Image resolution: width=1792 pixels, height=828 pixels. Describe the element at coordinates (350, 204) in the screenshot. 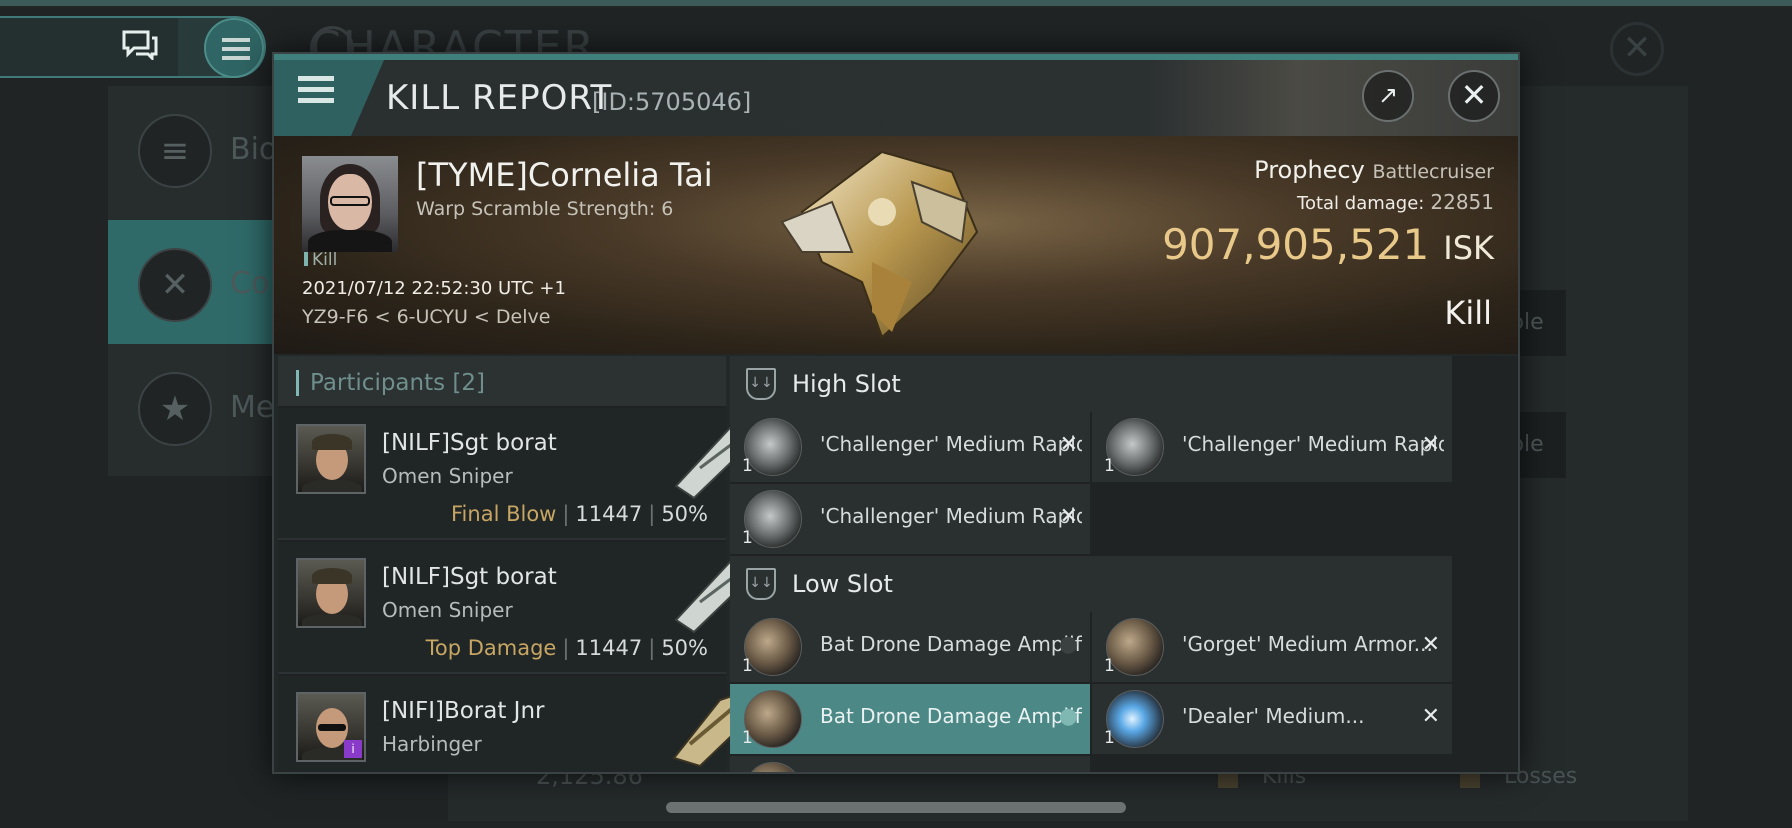

I see `victim-portrait` at that location.